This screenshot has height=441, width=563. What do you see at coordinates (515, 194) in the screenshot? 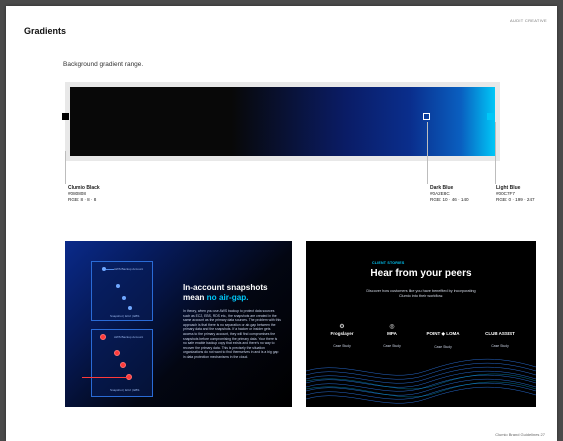
I see `swatch-label-light-blue: Light Blue #00C7F7 RGB: 0 · 199 · 247` at bounding box center [515, 194].